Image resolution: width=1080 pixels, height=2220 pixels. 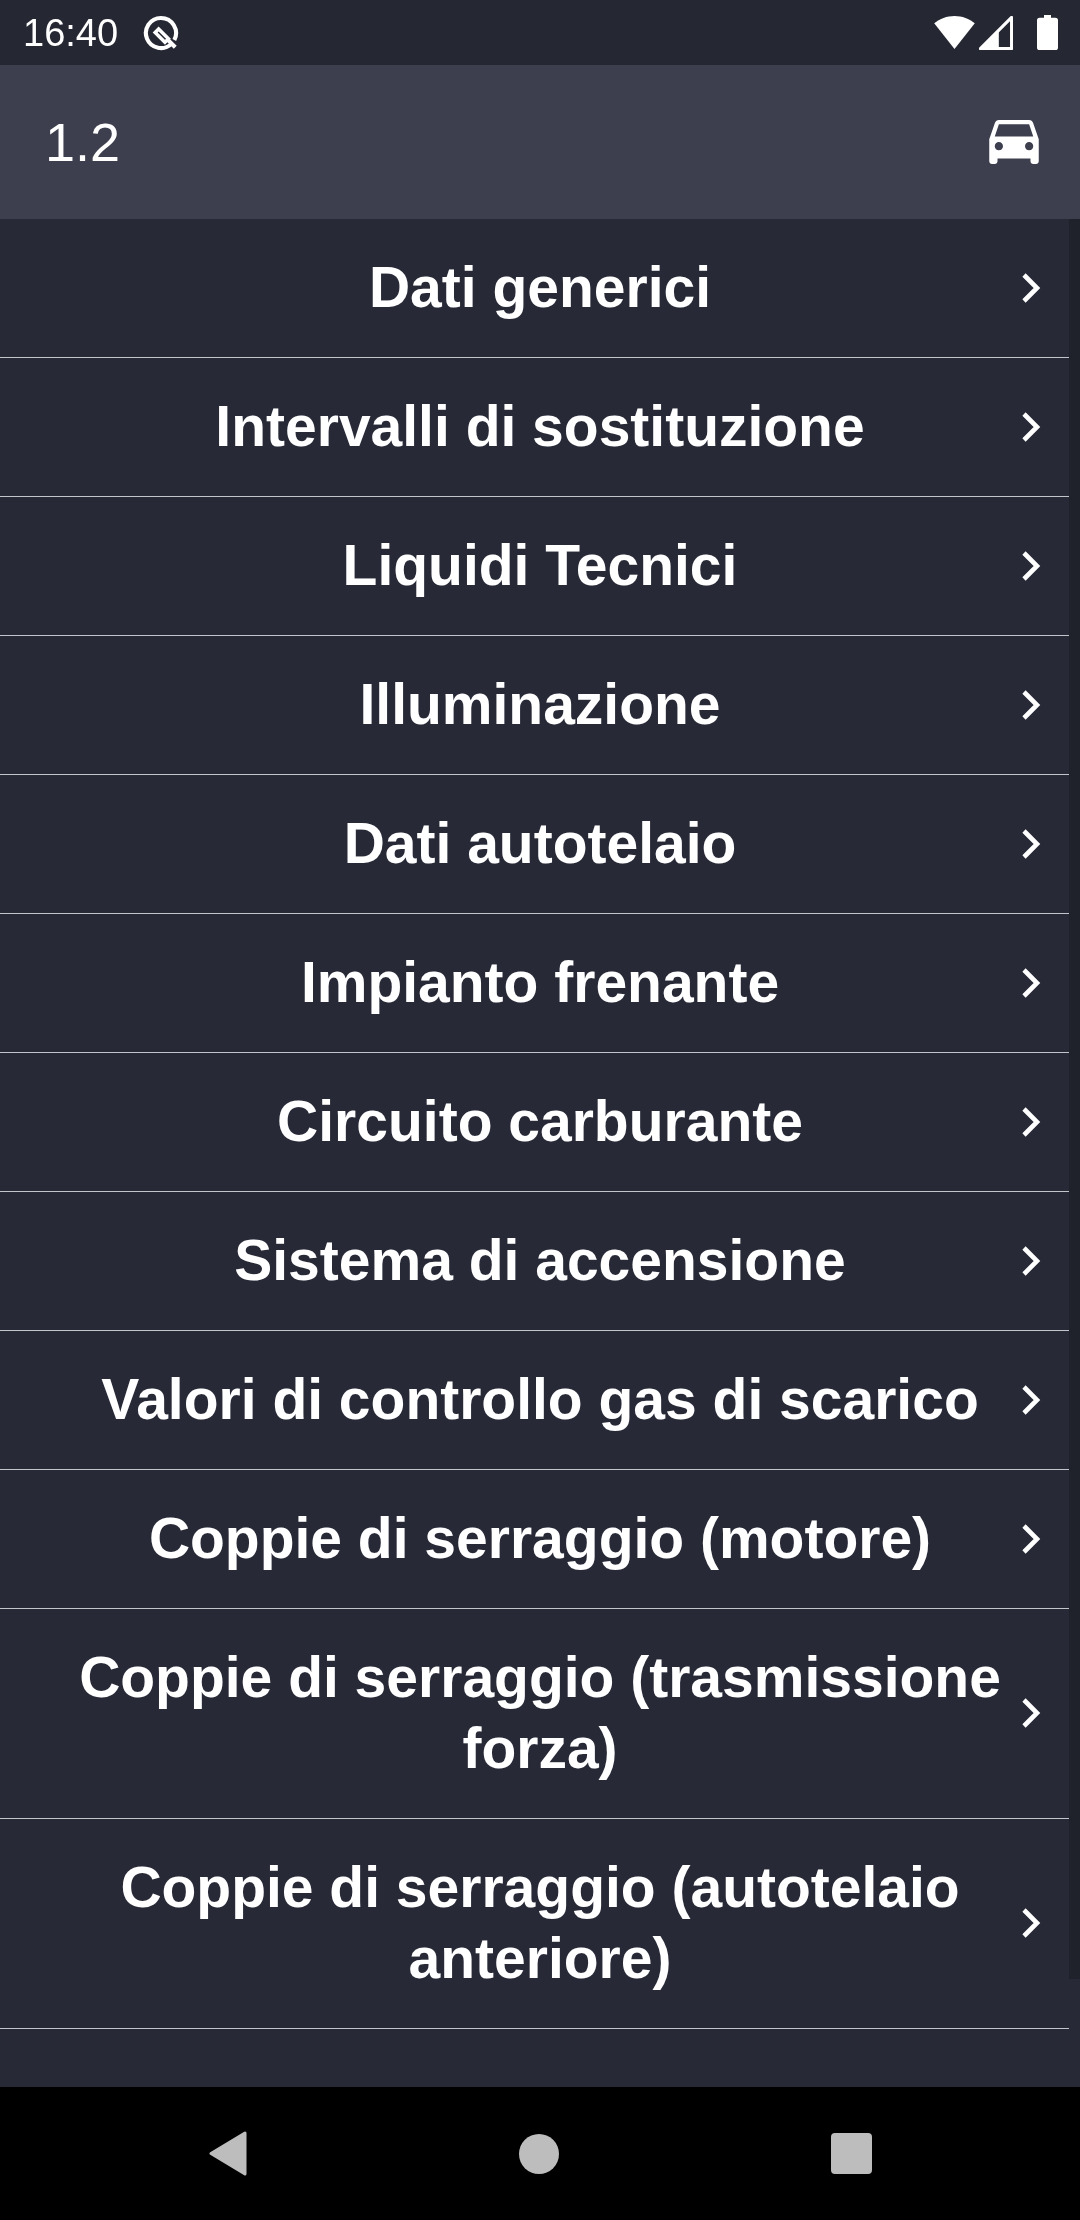 I want to click on battery-icon, so click(x=1047, y=32).